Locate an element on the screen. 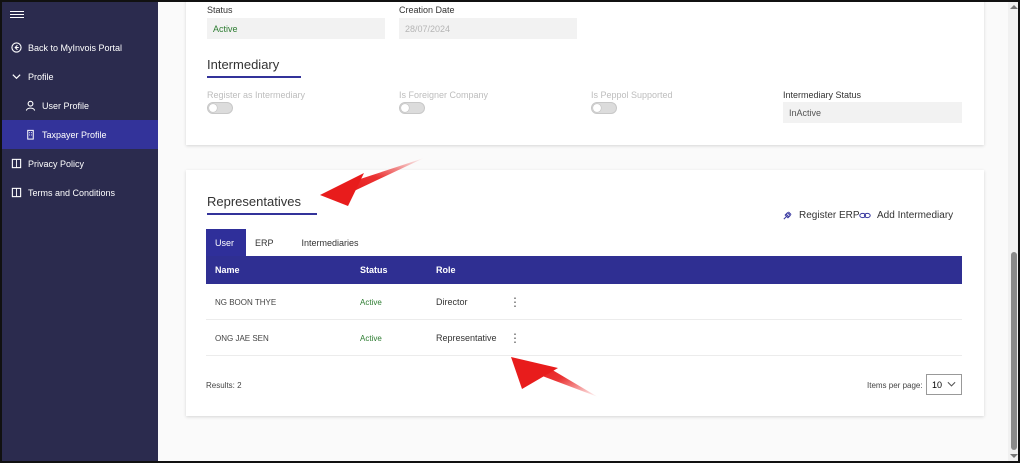 This screenshot has height=463, width=1020. row-name: ONG JAE SEN is located at coordinates (242, 338).